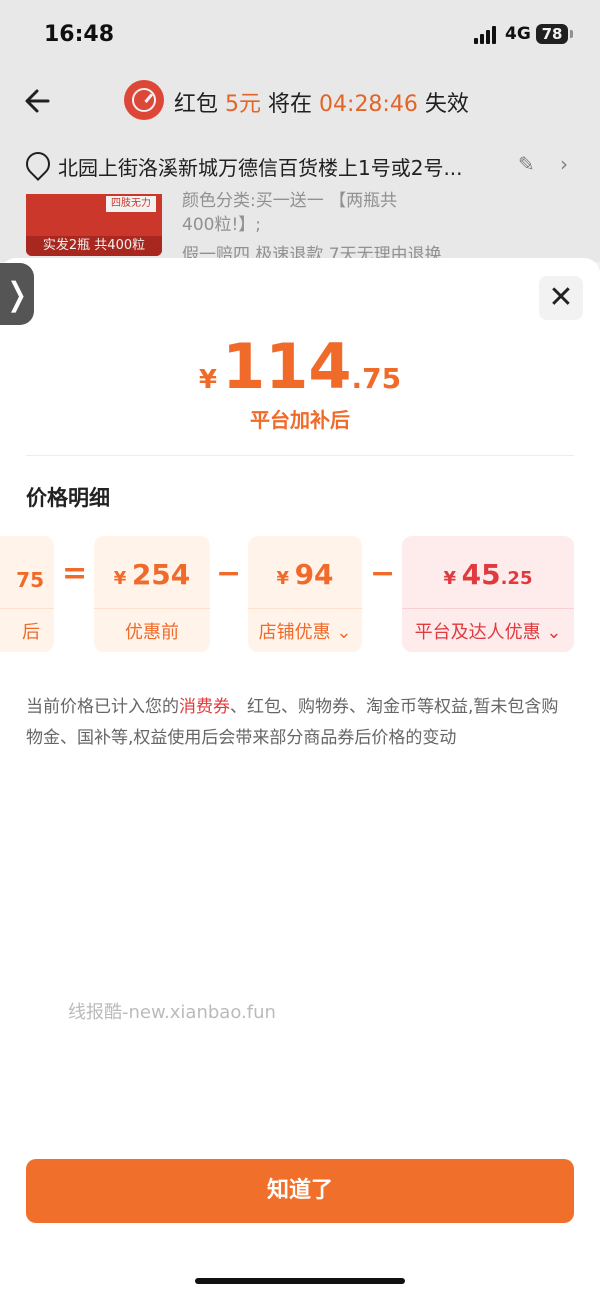  I want to click on notice-text: 当前价格已计入您的, so click(102, 707).